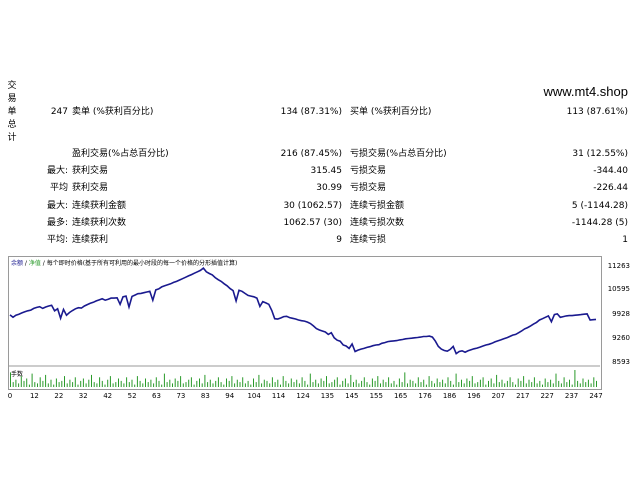  What do you see at coordinates (156, 396) in the screenshot?
I see `x-tick: 63` at bounding box center [156, 396].